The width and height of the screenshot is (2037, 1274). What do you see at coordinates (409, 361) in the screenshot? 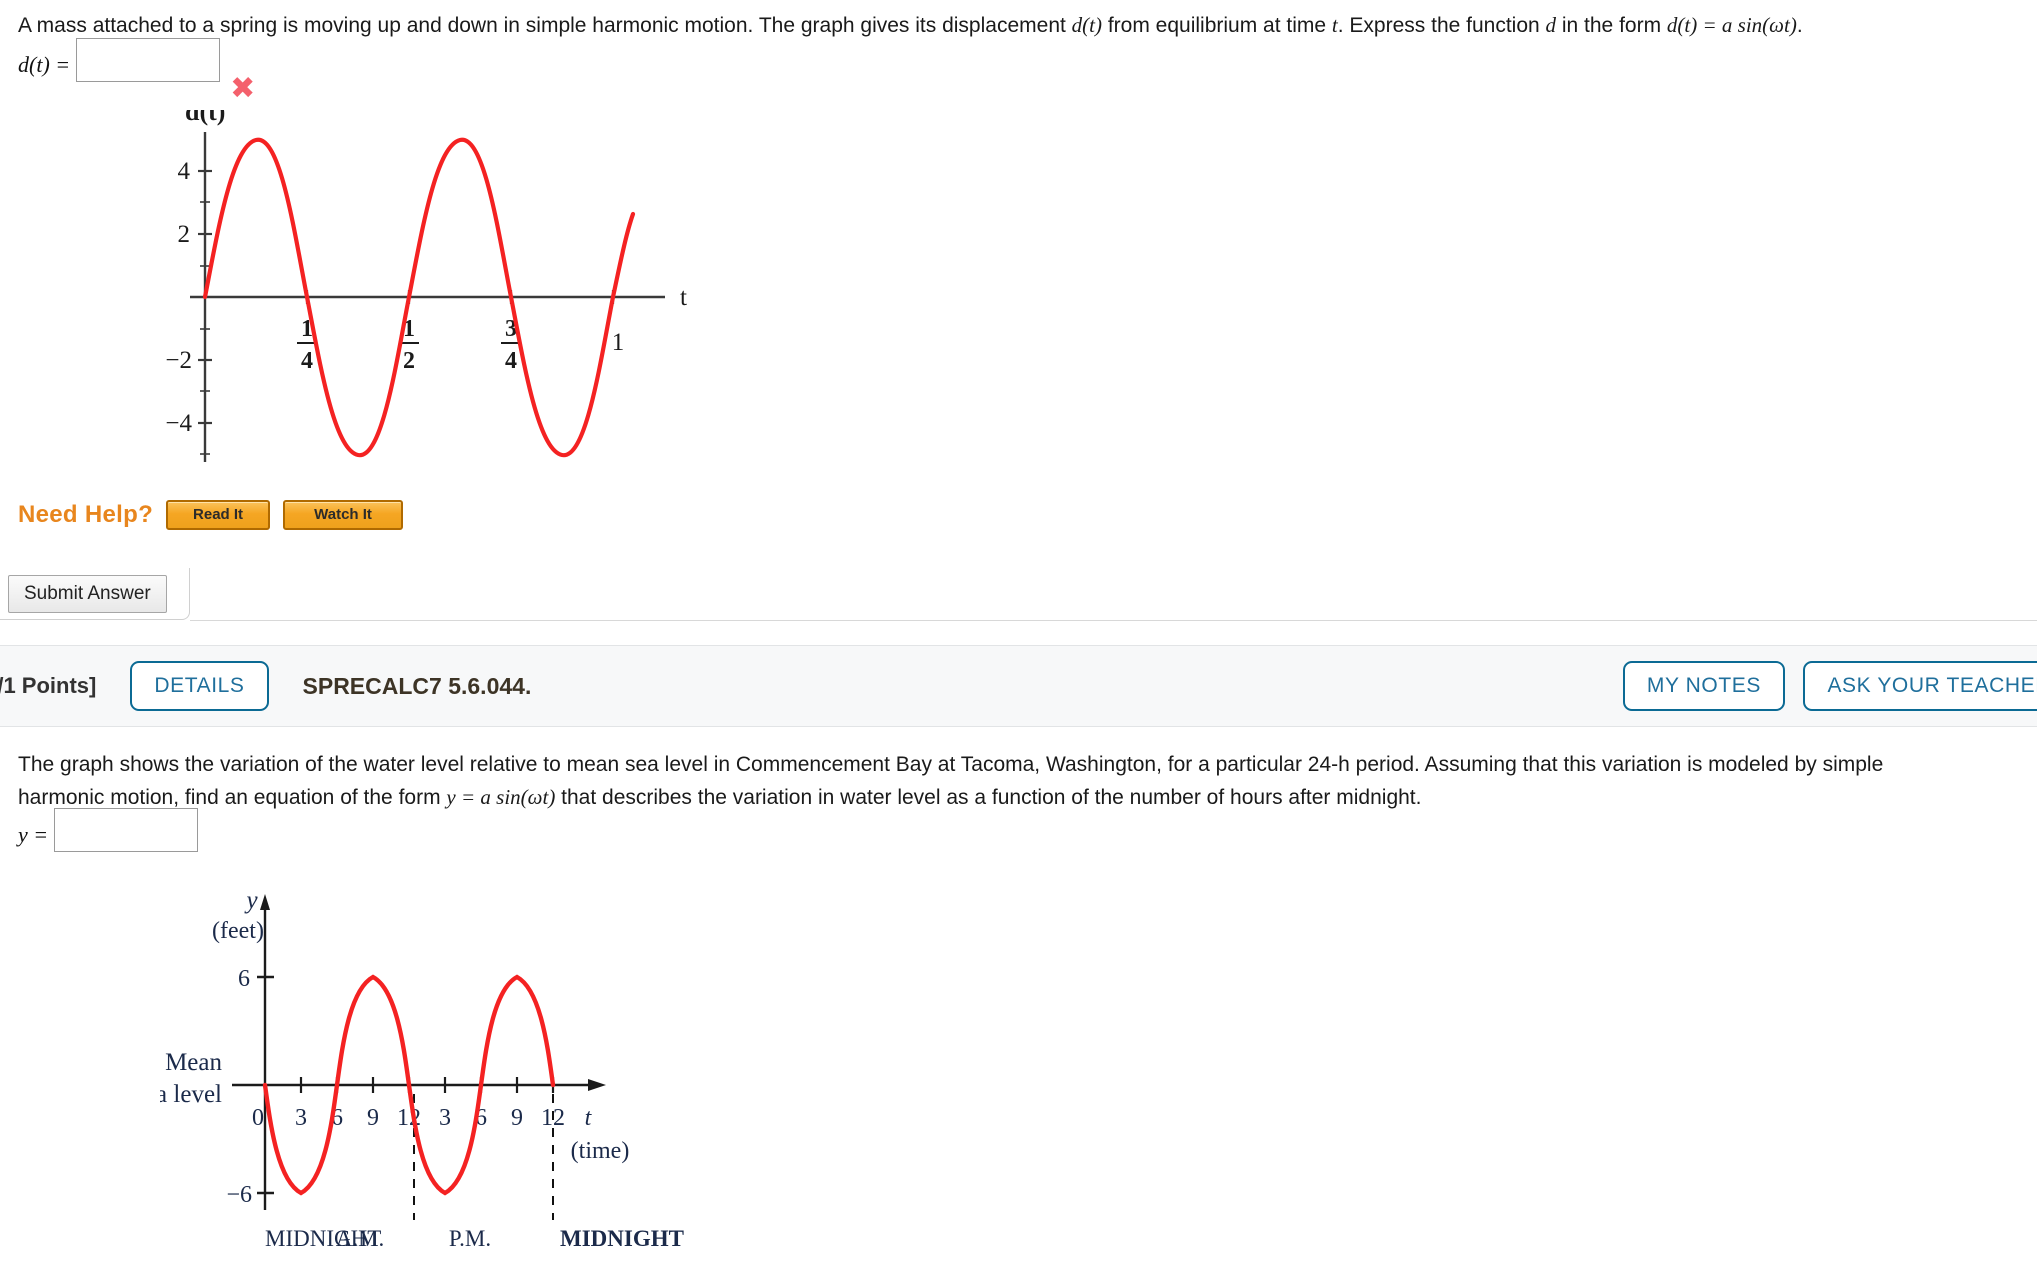
I see `svg-text: 2` at bounding box center [409, 361].